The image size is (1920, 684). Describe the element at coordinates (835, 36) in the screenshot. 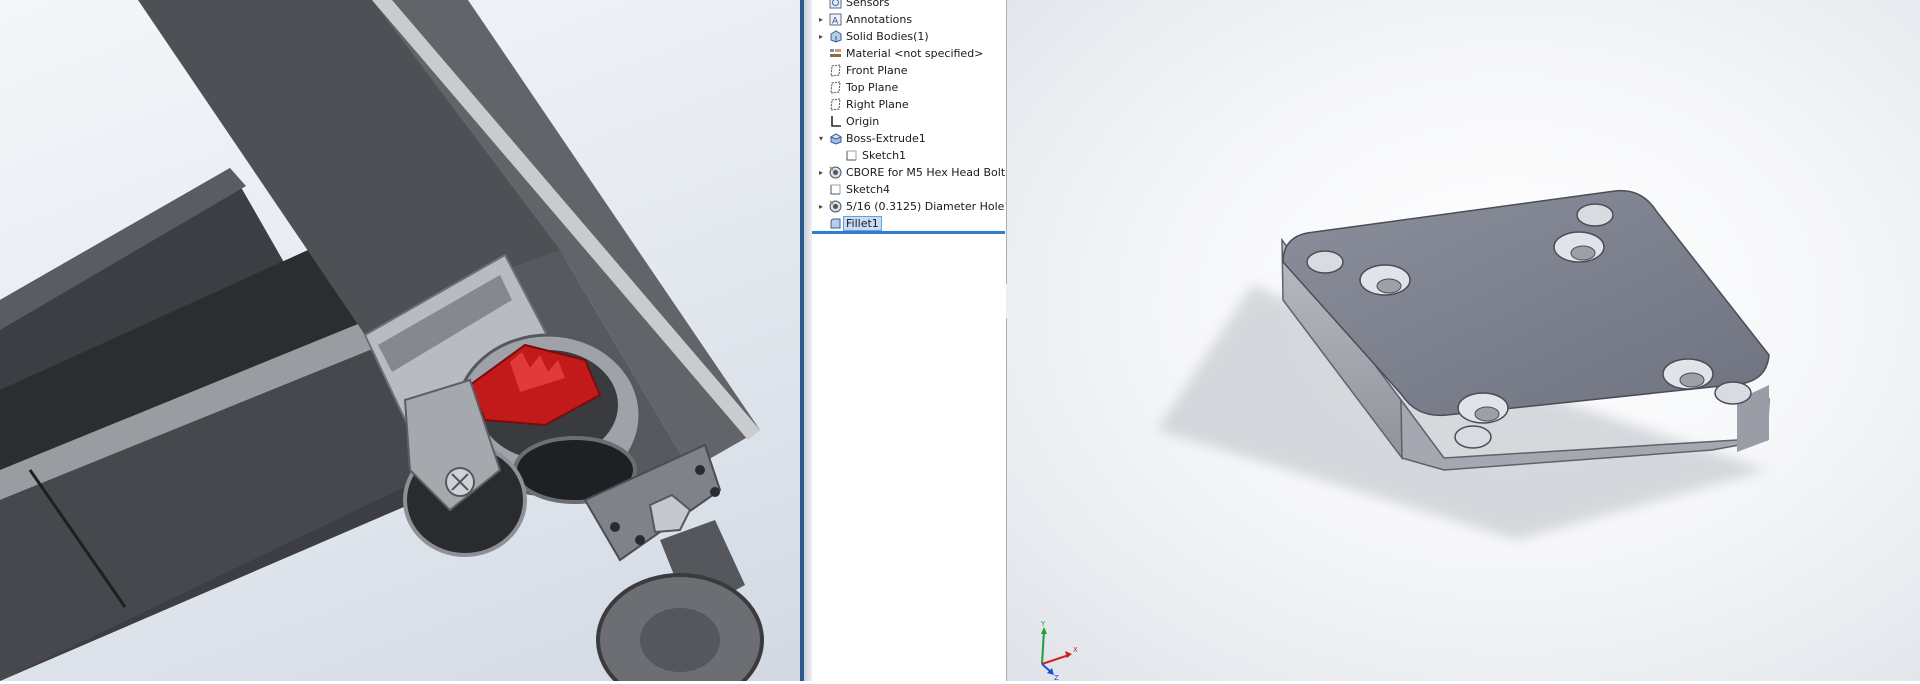

I see `solid-bodies-icon` at that location.